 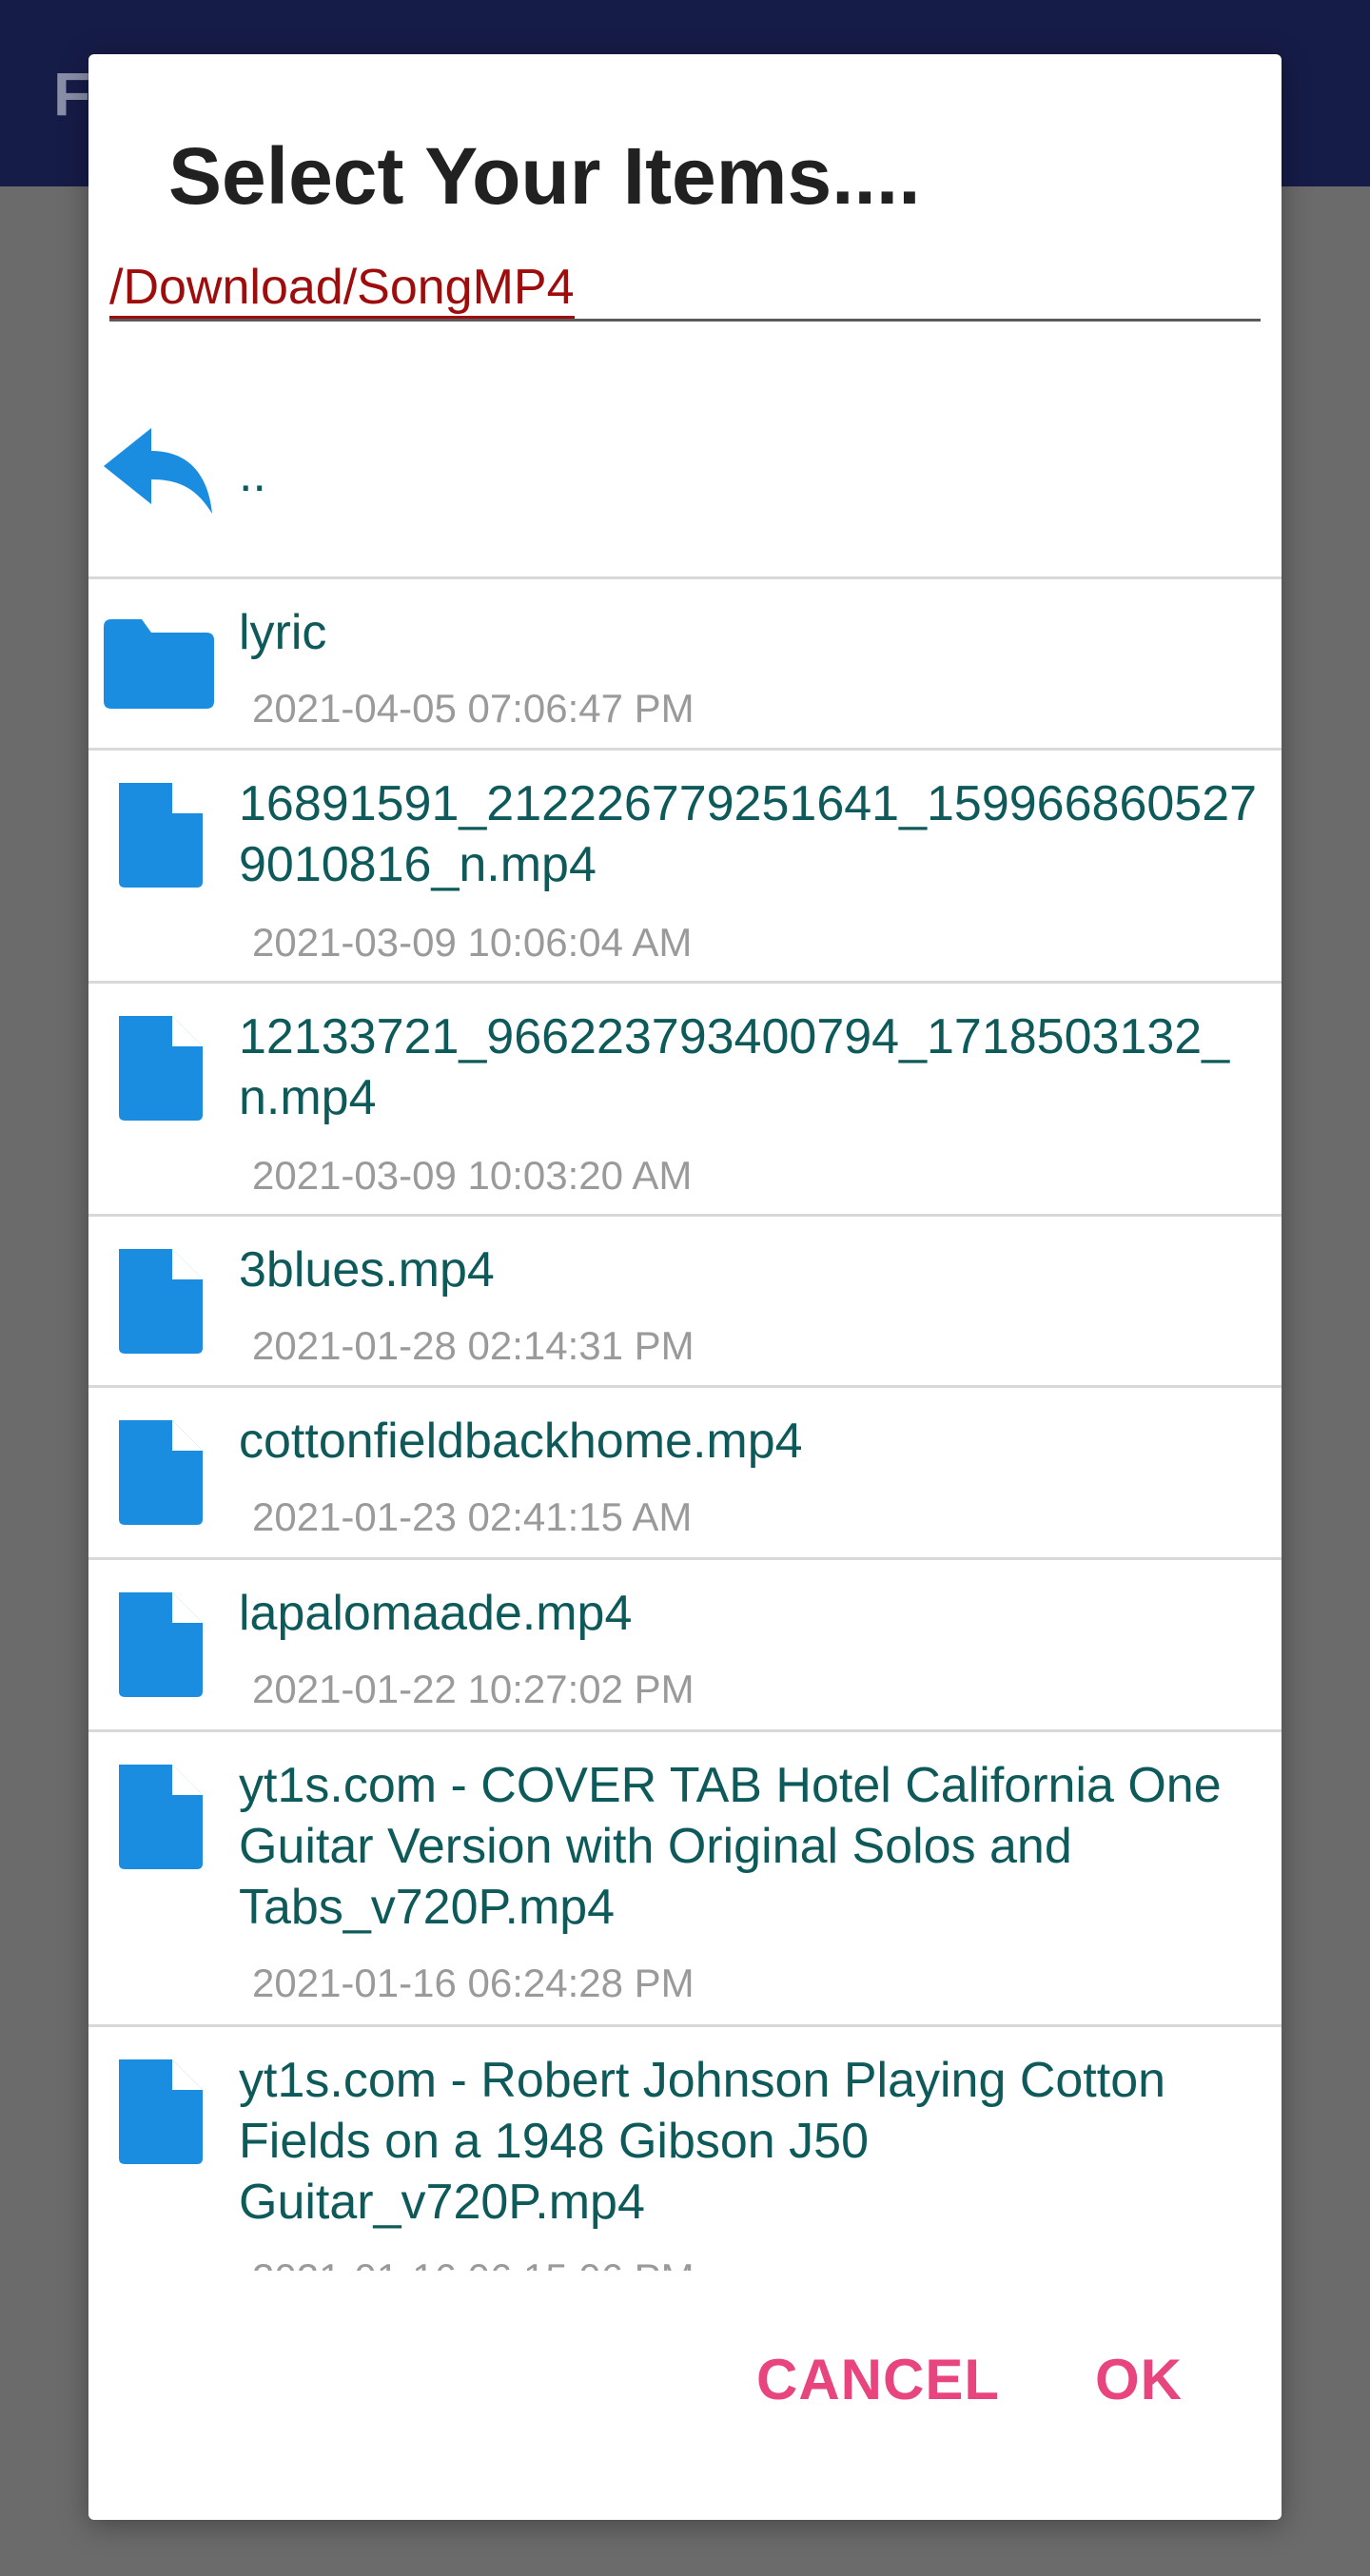 I want to click on item-date: 2021-01-16 06:24:28 PM, so click(x=473, y=1983).